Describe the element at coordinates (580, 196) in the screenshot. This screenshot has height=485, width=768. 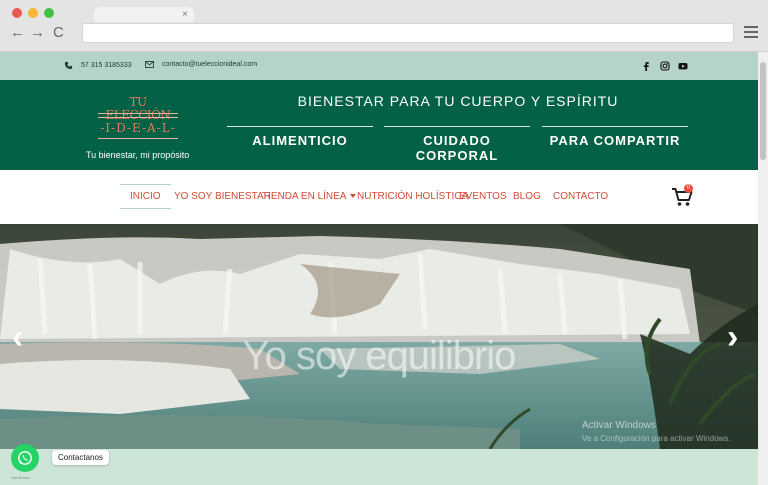
I see `nav-contacto: CONTACTO` at that location.